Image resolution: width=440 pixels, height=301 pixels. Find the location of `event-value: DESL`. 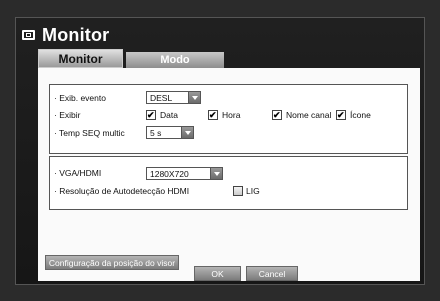

event-value: DESL is located at coordinates (161, 97).